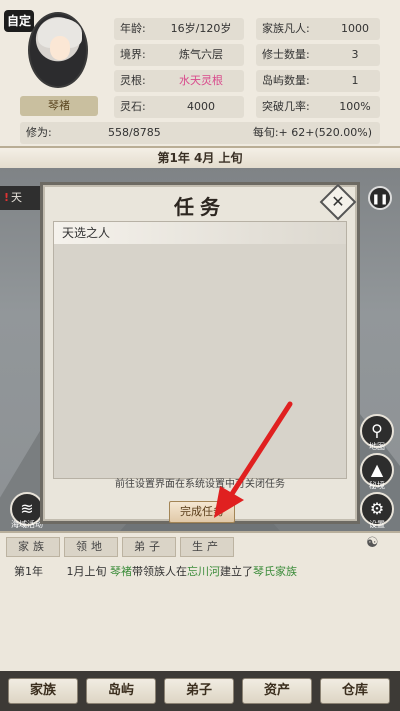  I want to click on side-button-label: 秘境, so click(377, 485).